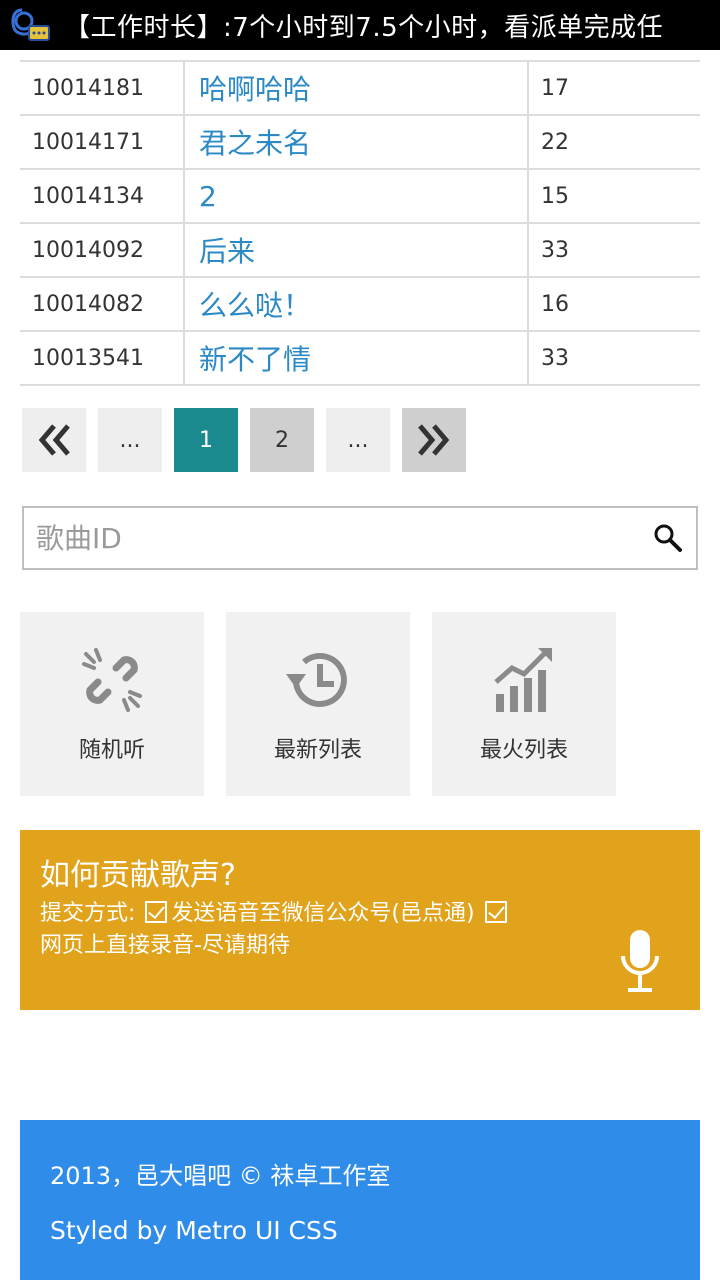 Image resolution: width=720 pixels, height=1280 pixels. I want to click on random-play-tile: 随机听, so click(112, 704).